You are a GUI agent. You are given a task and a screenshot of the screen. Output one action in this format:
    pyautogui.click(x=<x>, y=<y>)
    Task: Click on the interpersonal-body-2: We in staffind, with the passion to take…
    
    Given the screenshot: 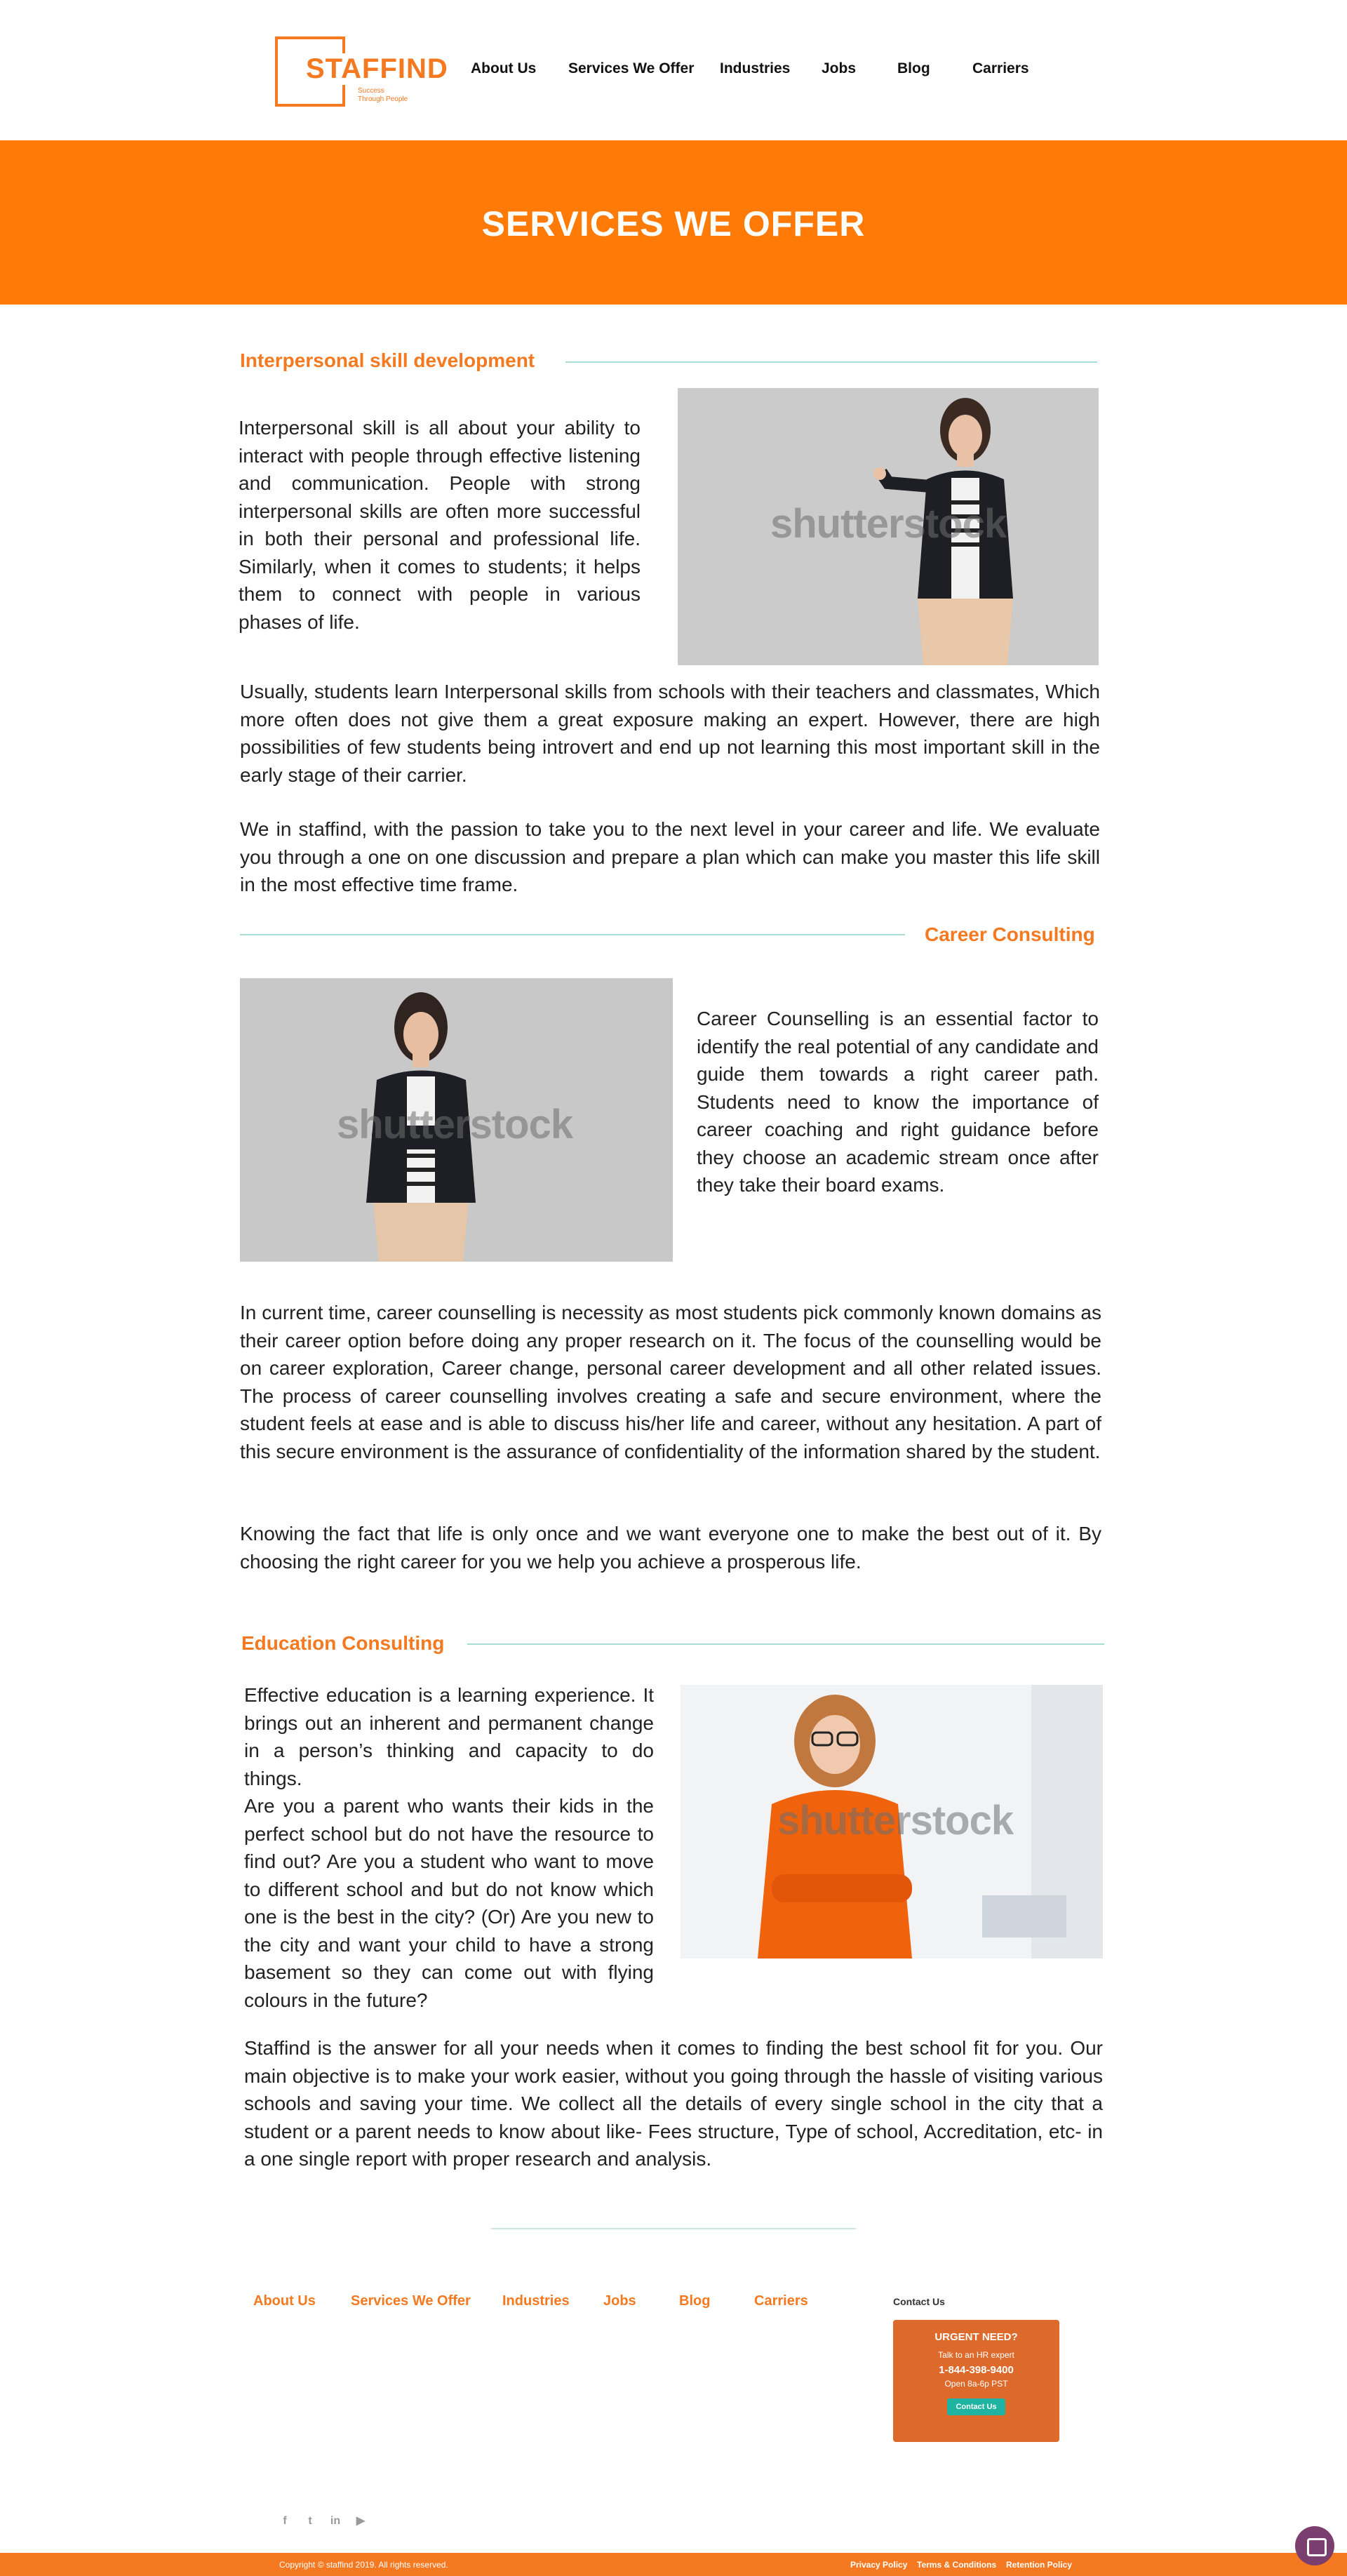 What is the action you would take?
    pyautogui.click(x=670, y=856)
    